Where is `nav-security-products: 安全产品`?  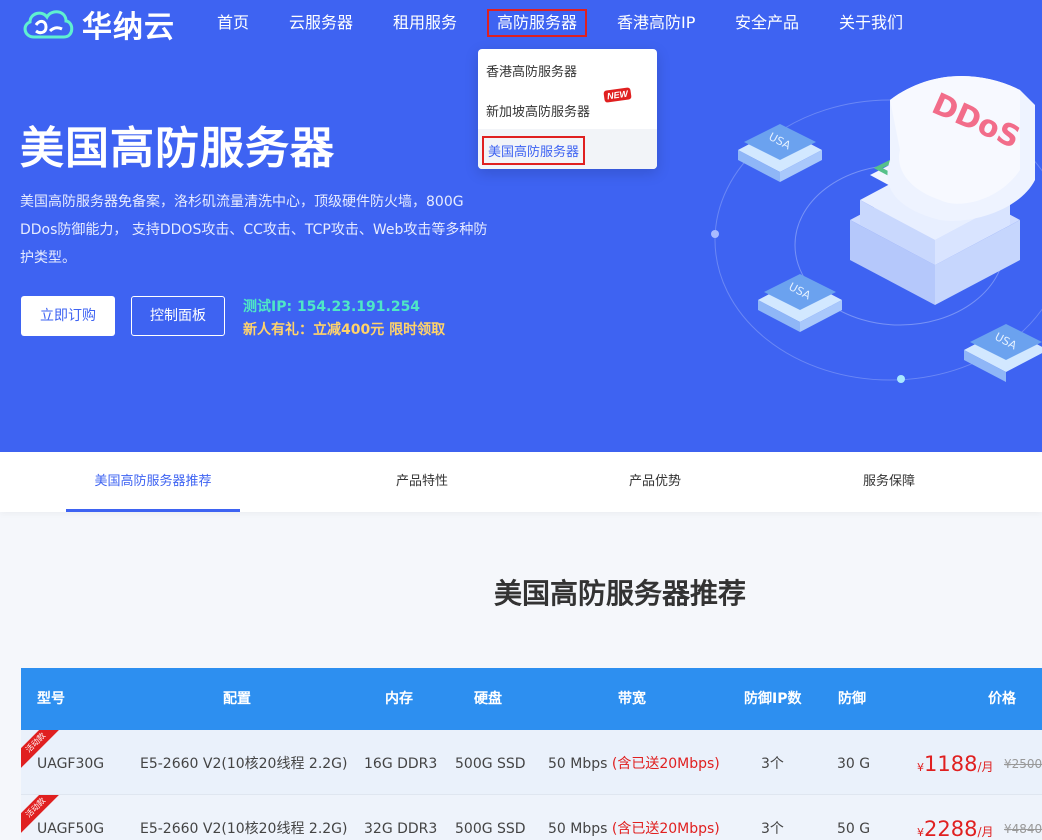
nav-security-products: 安全产品 is located at coordinates (767, 23).